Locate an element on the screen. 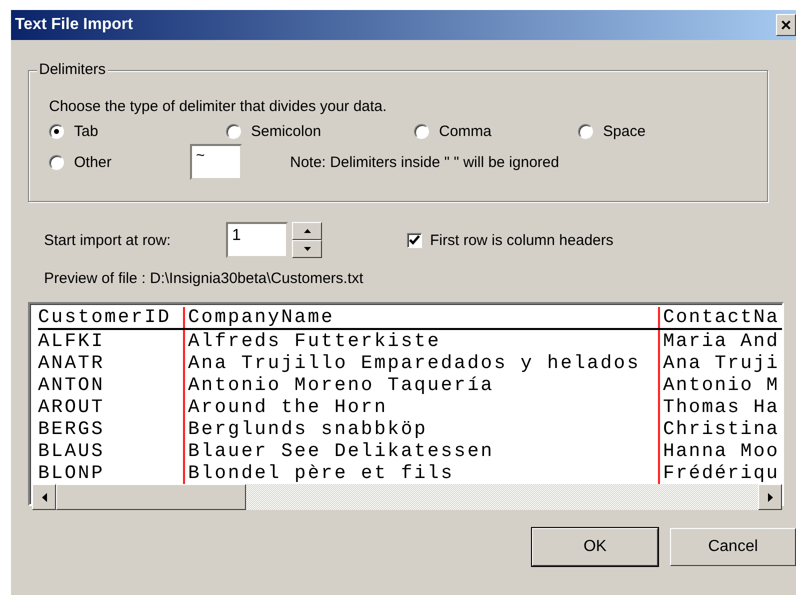 This screenshot has width=796, height=595. radio-label: Space is located at coordinates (624, 131).